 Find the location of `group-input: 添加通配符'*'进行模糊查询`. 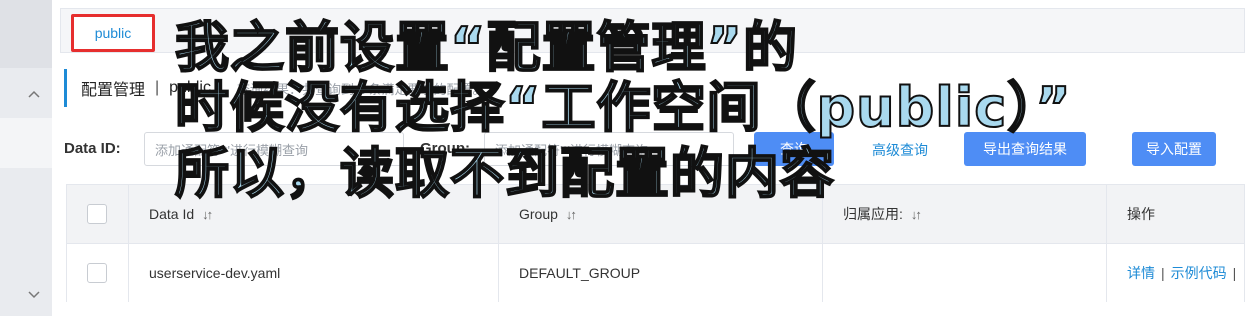

group-input: 添加通配符'*'进行模糊查询 is located at coordinates (609, 149).